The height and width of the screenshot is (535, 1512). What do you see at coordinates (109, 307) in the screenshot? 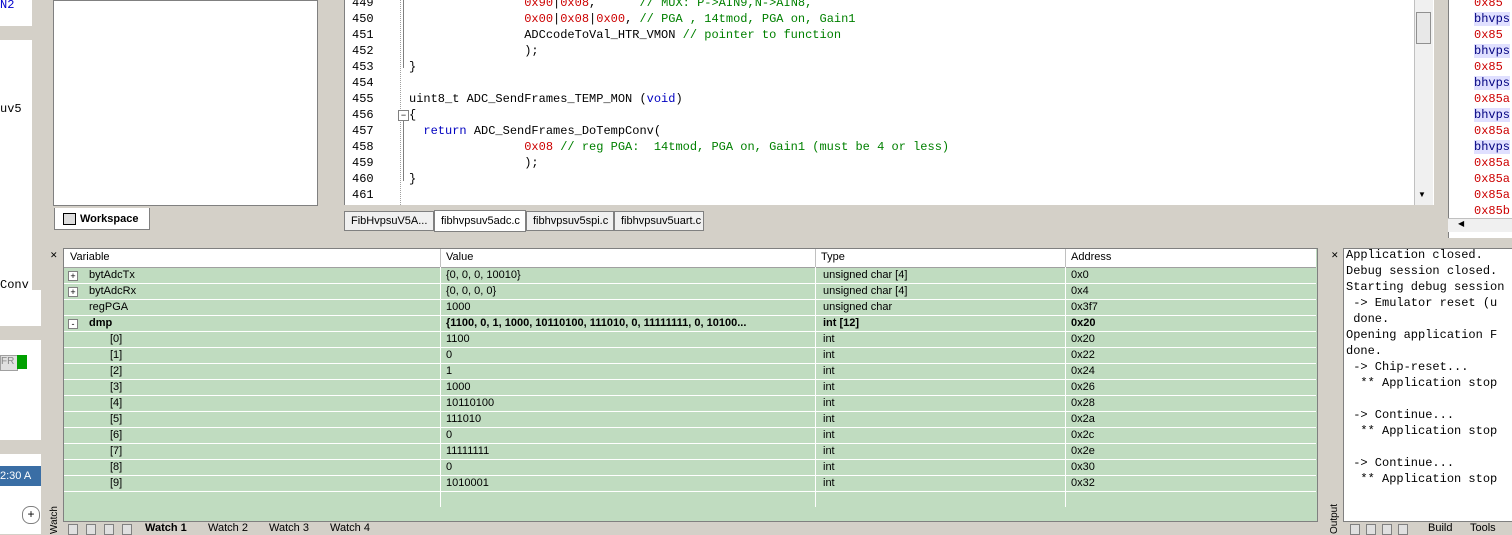
I see `watch-variable-name: regPGA` at bounding box center [109, 307].